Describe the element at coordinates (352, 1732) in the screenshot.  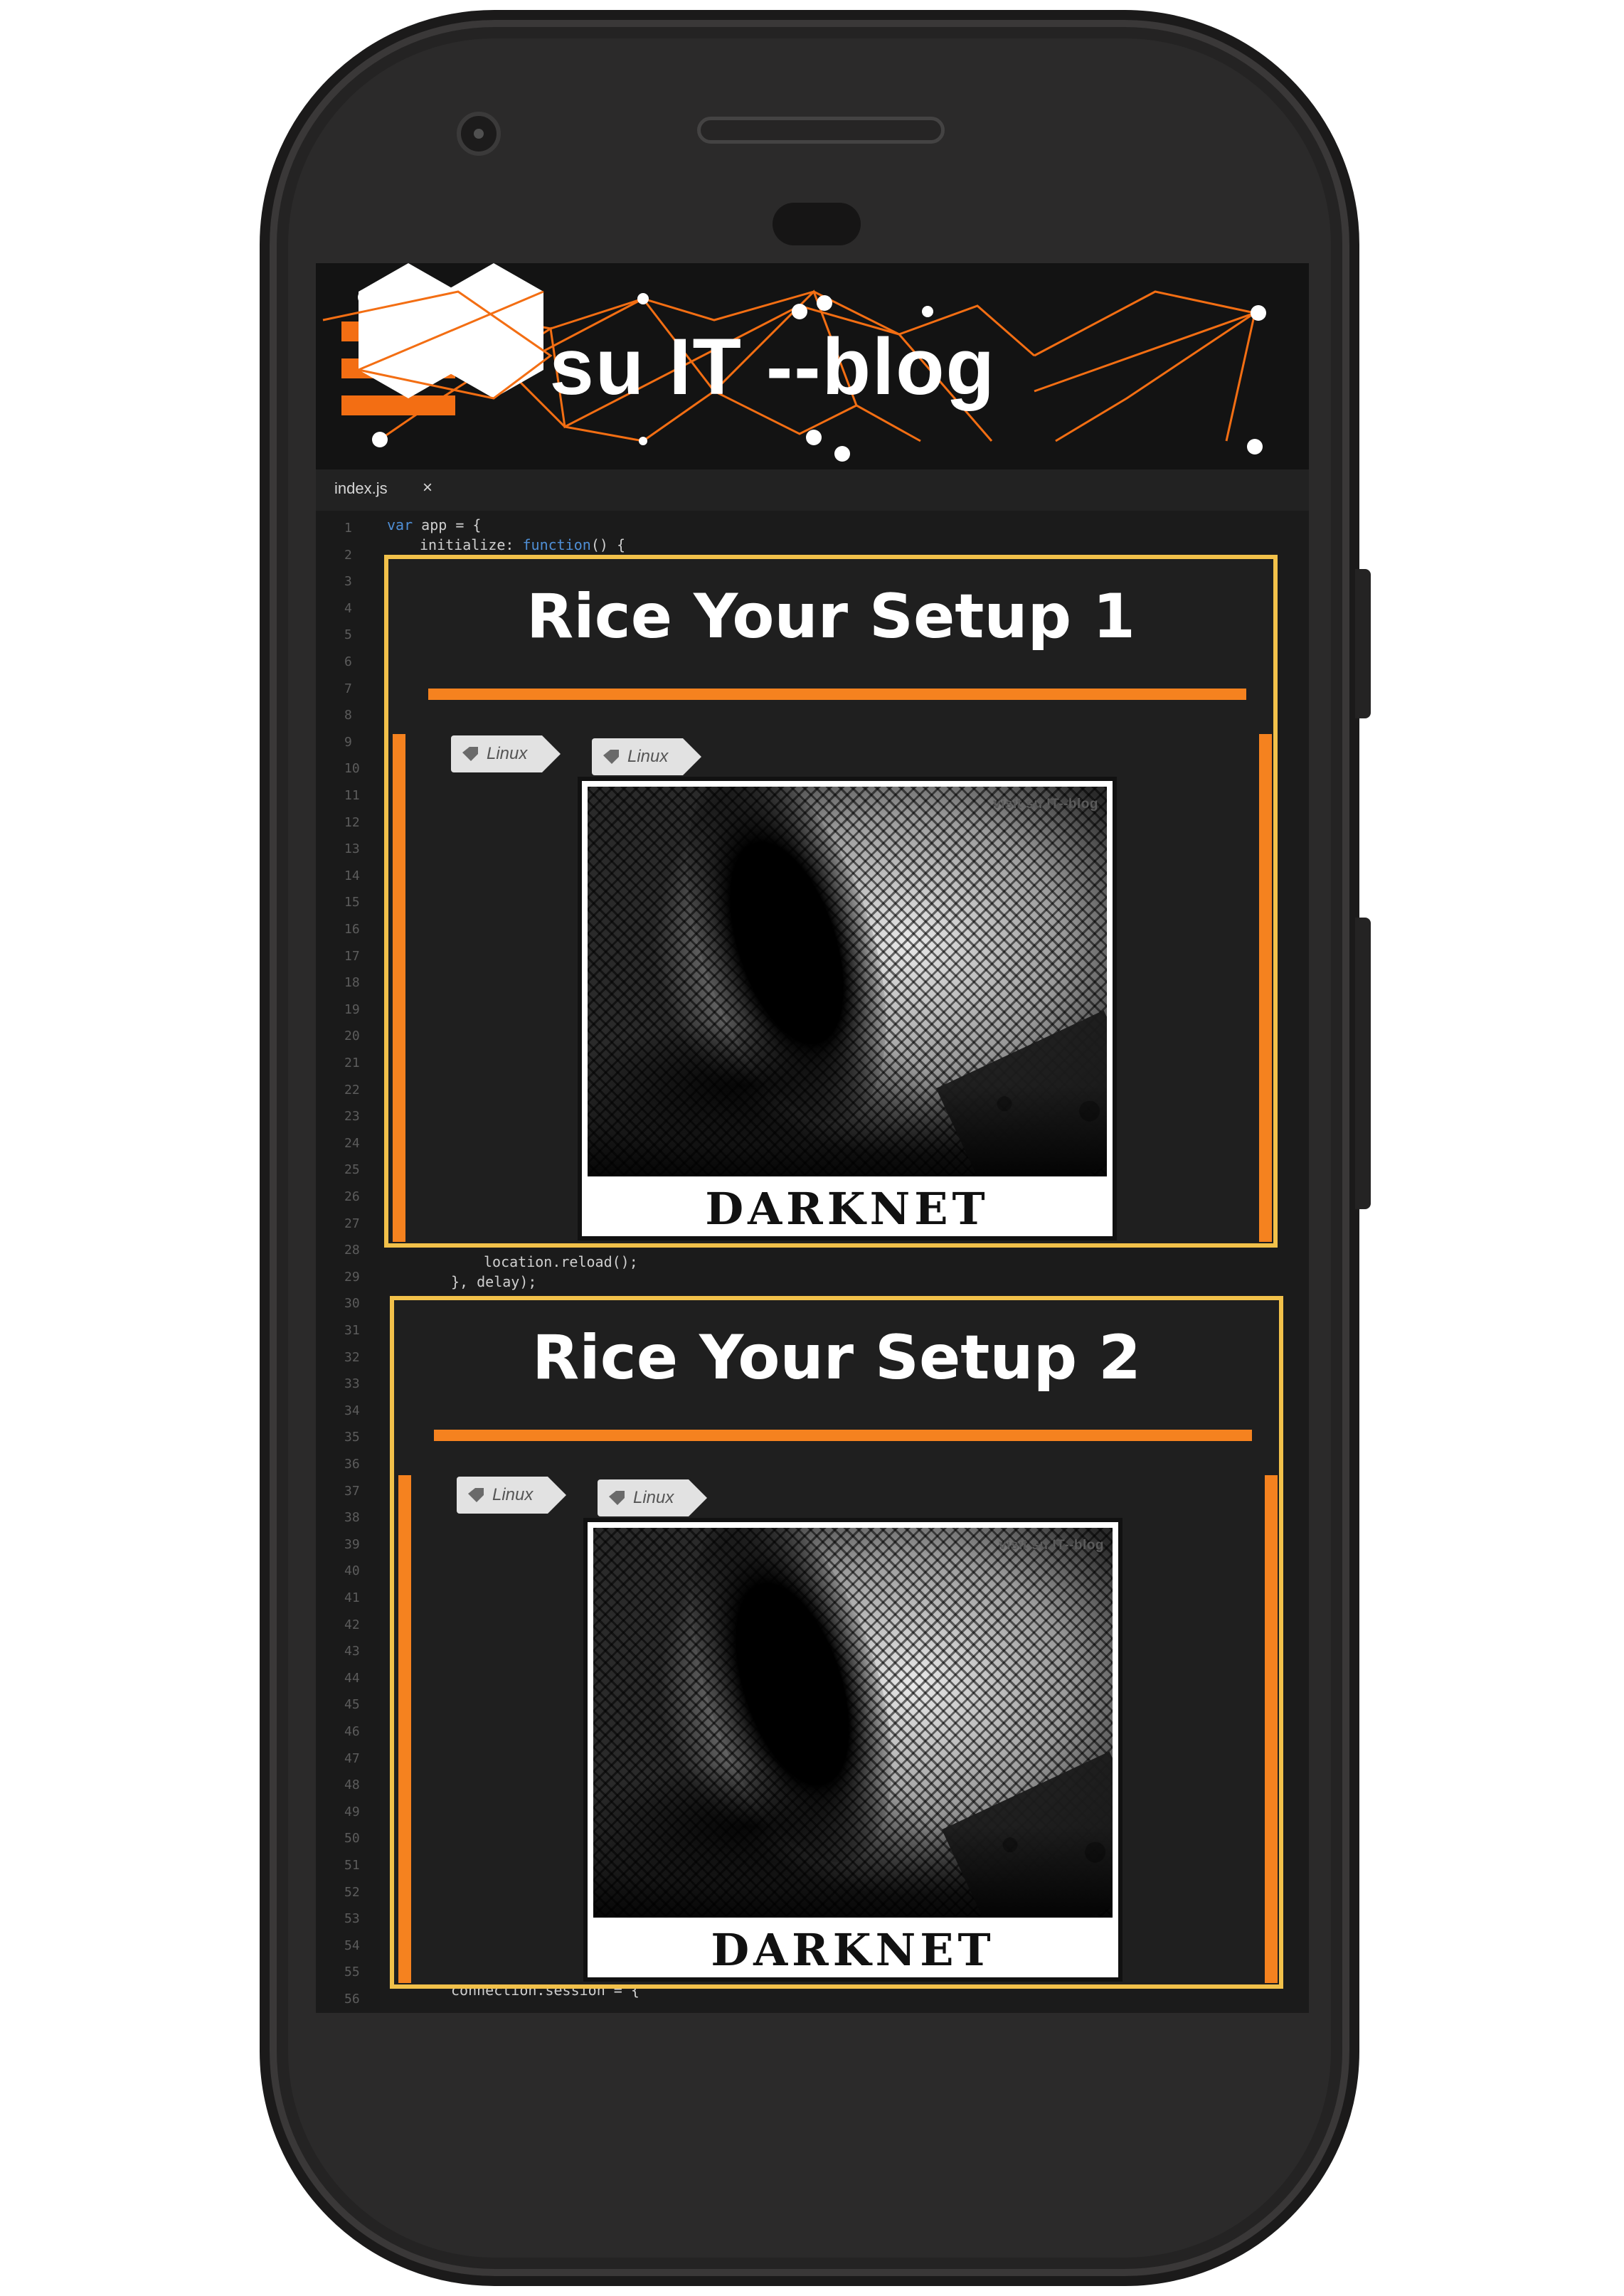
I see `line-number: 46` at that location.